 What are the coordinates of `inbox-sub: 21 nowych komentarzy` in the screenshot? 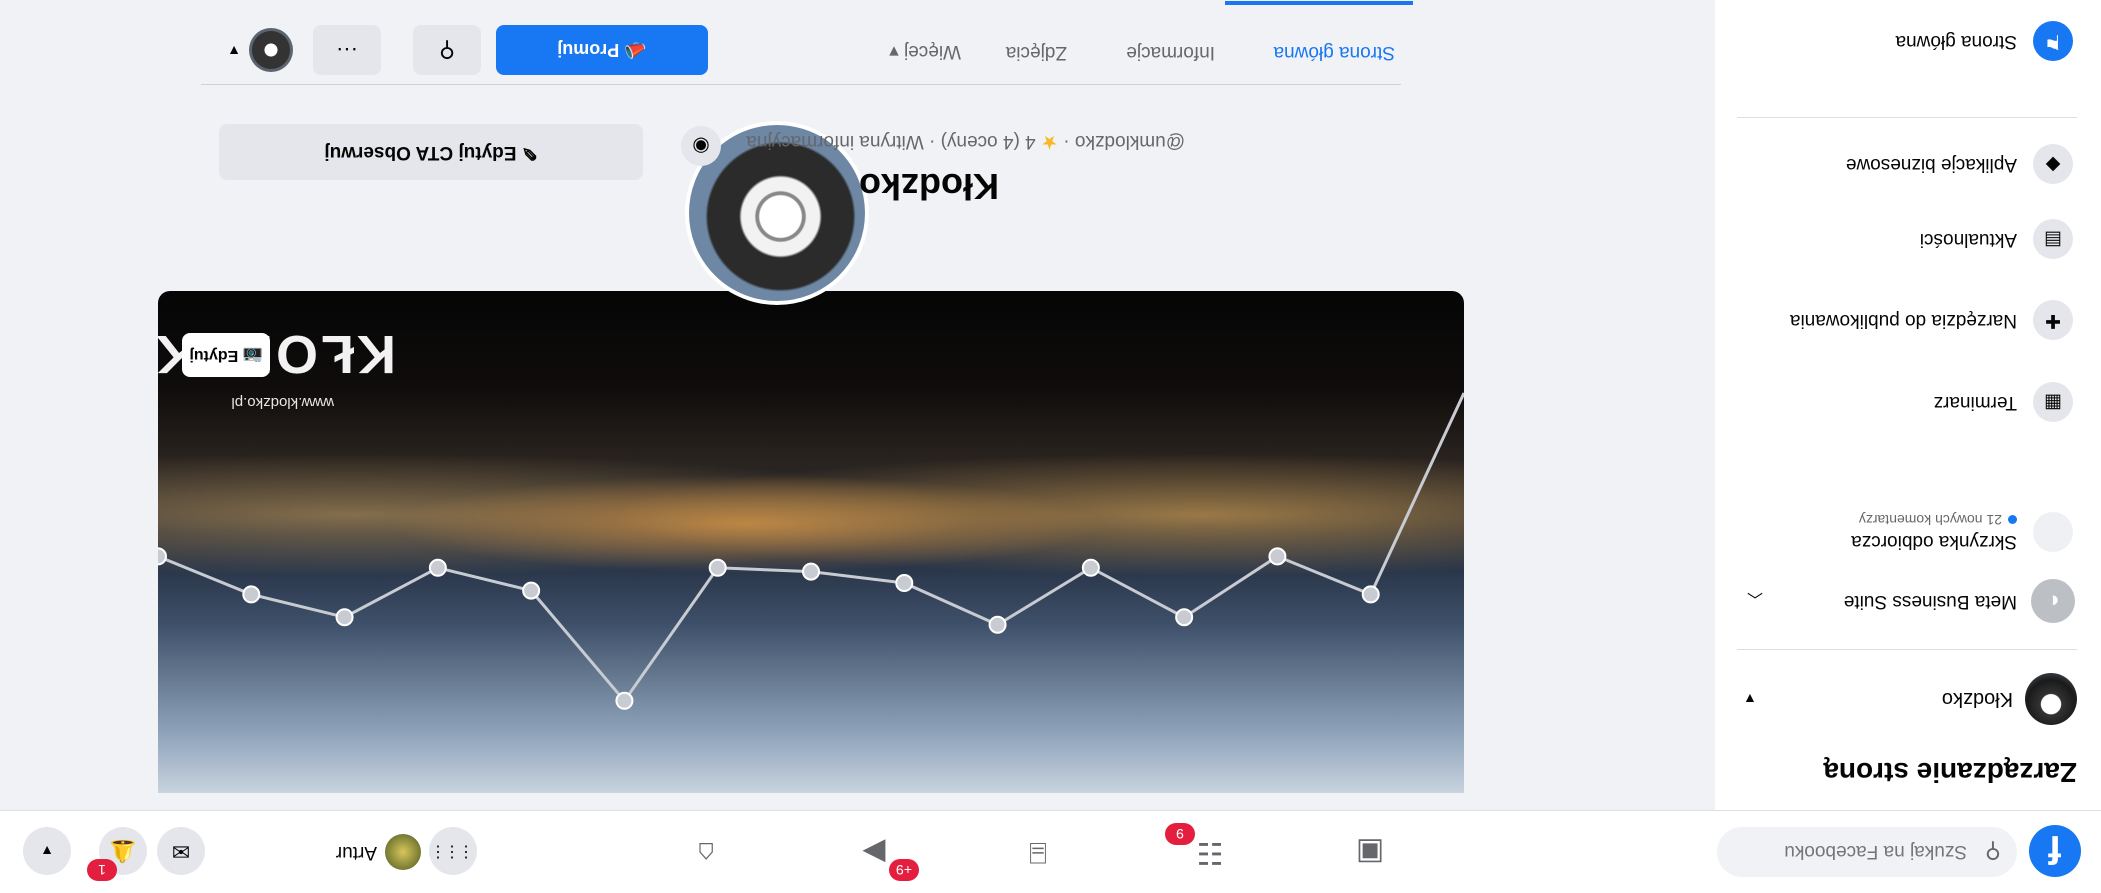 It's located at (1930, 520).